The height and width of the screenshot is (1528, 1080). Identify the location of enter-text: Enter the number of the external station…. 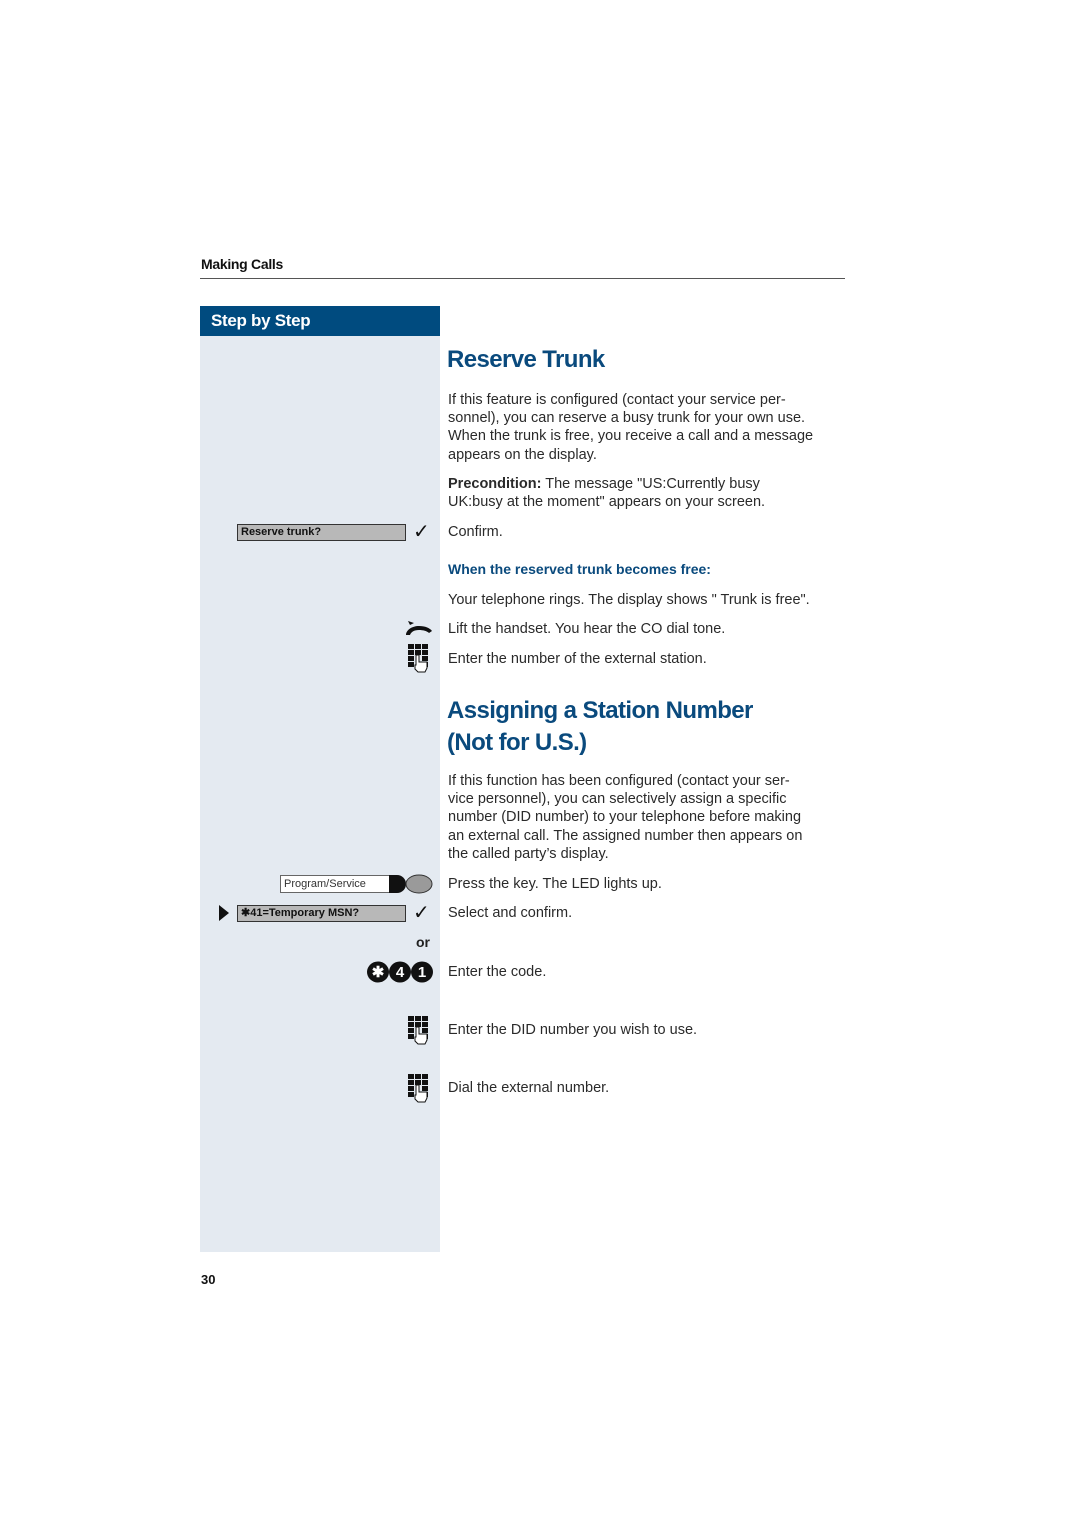
(577, 659).